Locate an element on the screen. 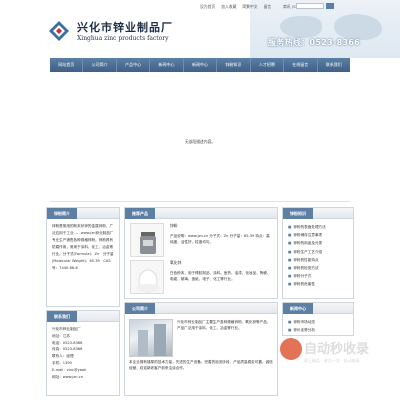 The height and width of the screenshot is (400, 400). products-panel-header: 推荐产品 is located at coordinates (201, 213).